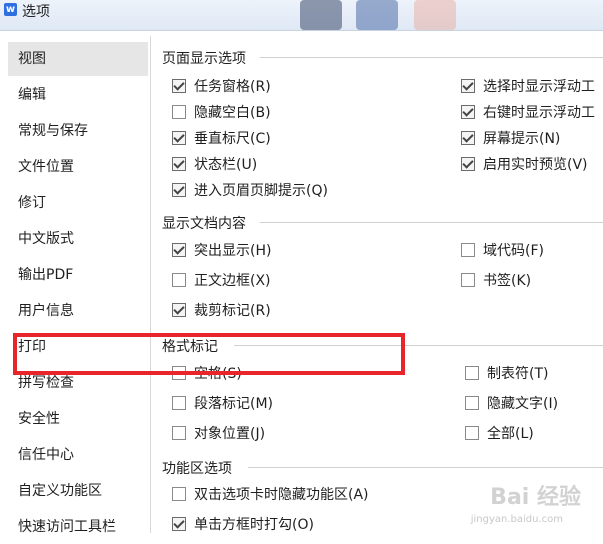 Image resolution: width=603 pixels, height=544 pixels. Describe the element at coordinates (10, 9) in the screenshot. I see `app-icon: w` at that location.